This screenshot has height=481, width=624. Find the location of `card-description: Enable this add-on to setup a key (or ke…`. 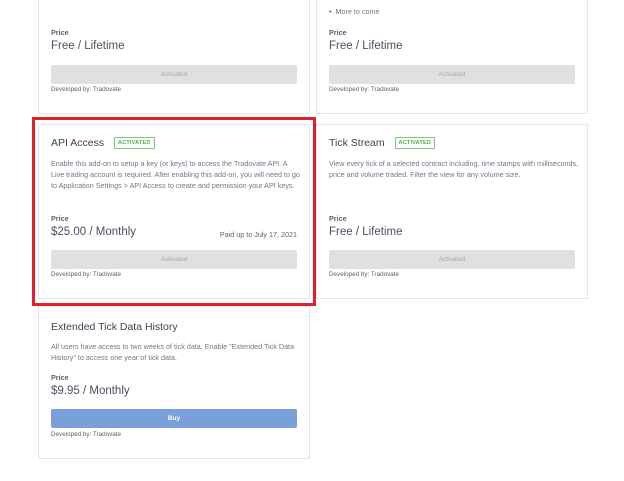

card-description: Enable this add-on to setup a key (or ke… is located at coordinates (175, 175).